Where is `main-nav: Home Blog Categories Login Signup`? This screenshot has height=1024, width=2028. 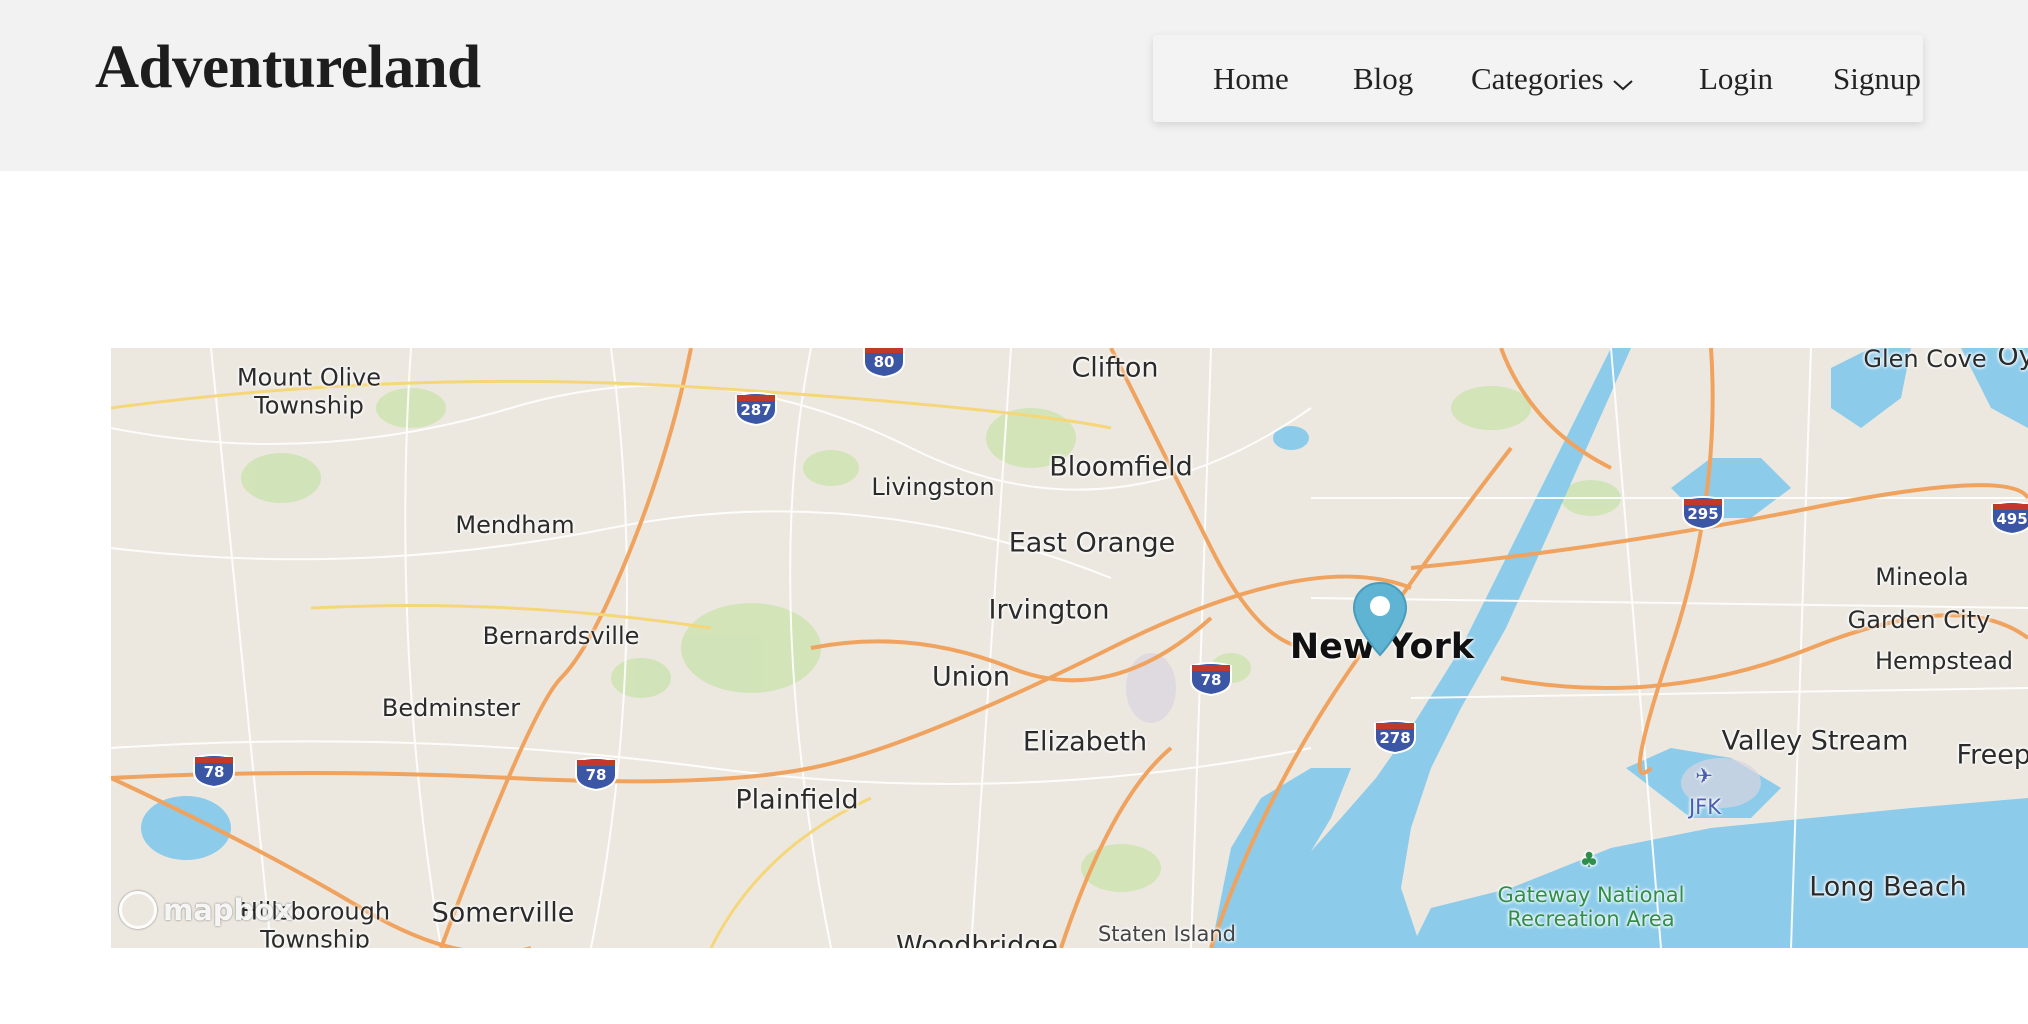
main-nav: Home Blog Categories Login Signup is located at coordinates (1538, 78).